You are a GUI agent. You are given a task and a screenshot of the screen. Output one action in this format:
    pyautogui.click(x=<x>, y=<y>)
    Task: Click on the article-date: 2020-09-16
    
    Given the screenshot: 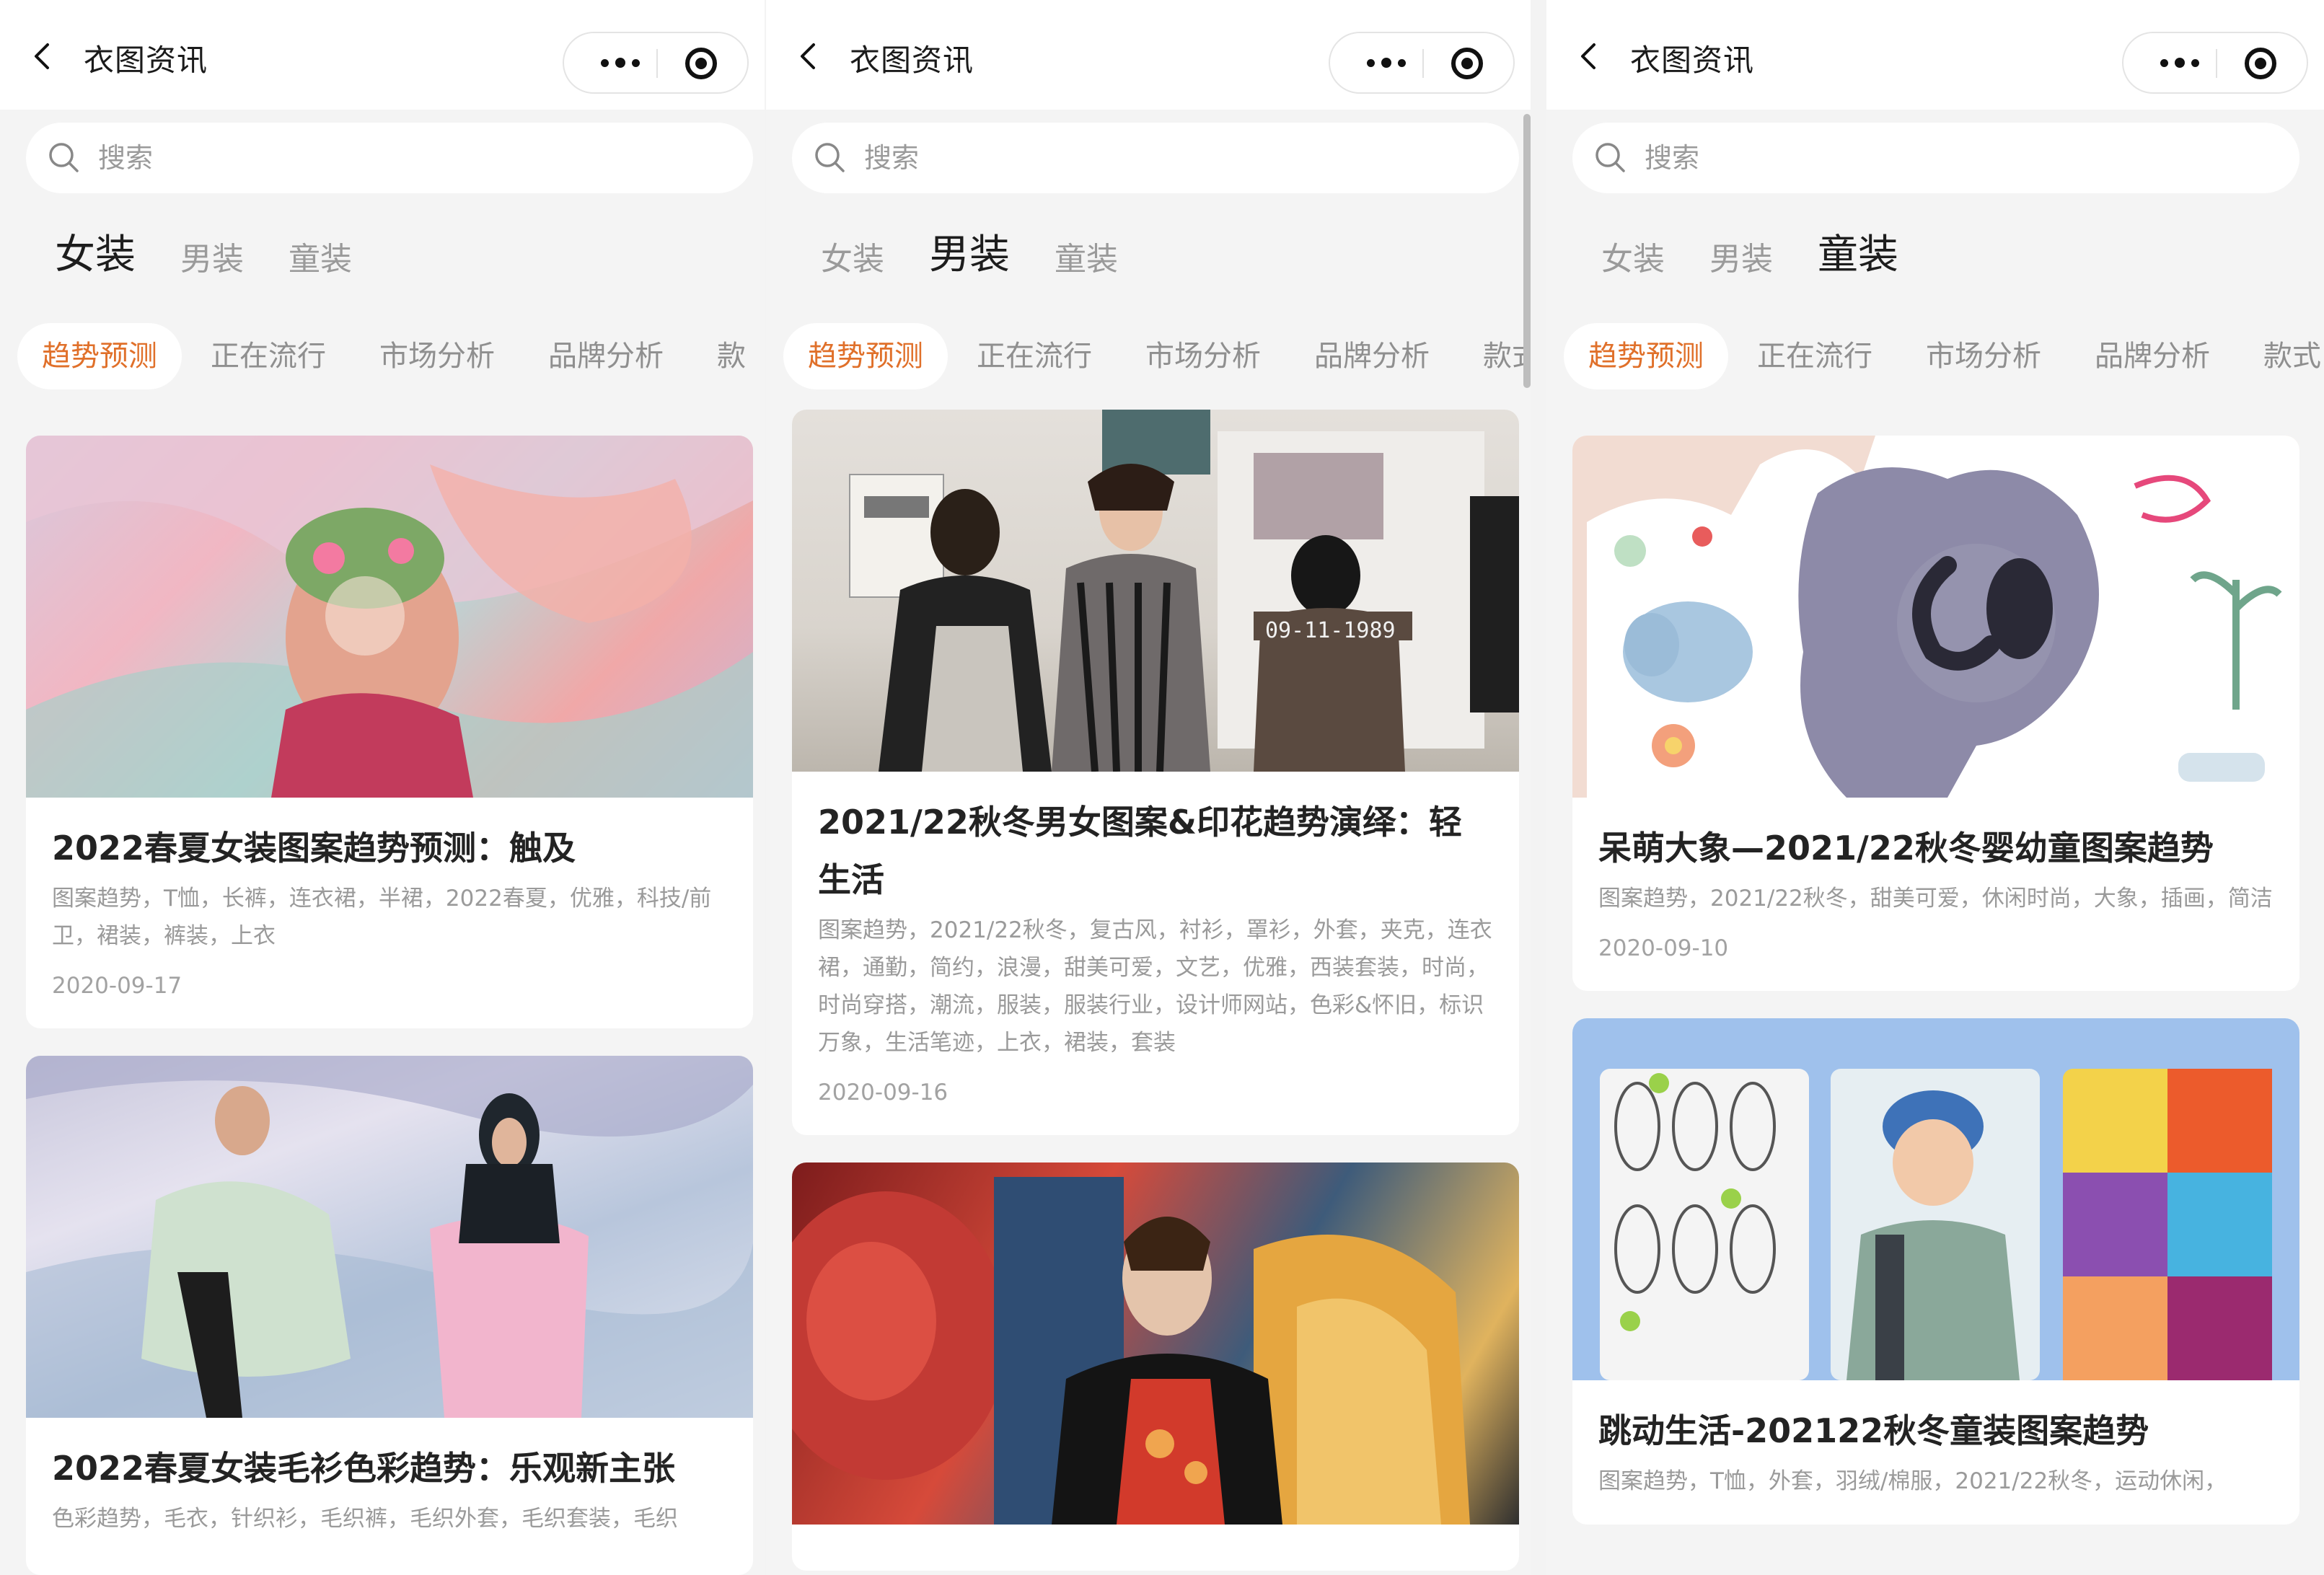 What is the action you would take?
    pyautogui.click(x=883, y=1093)
    